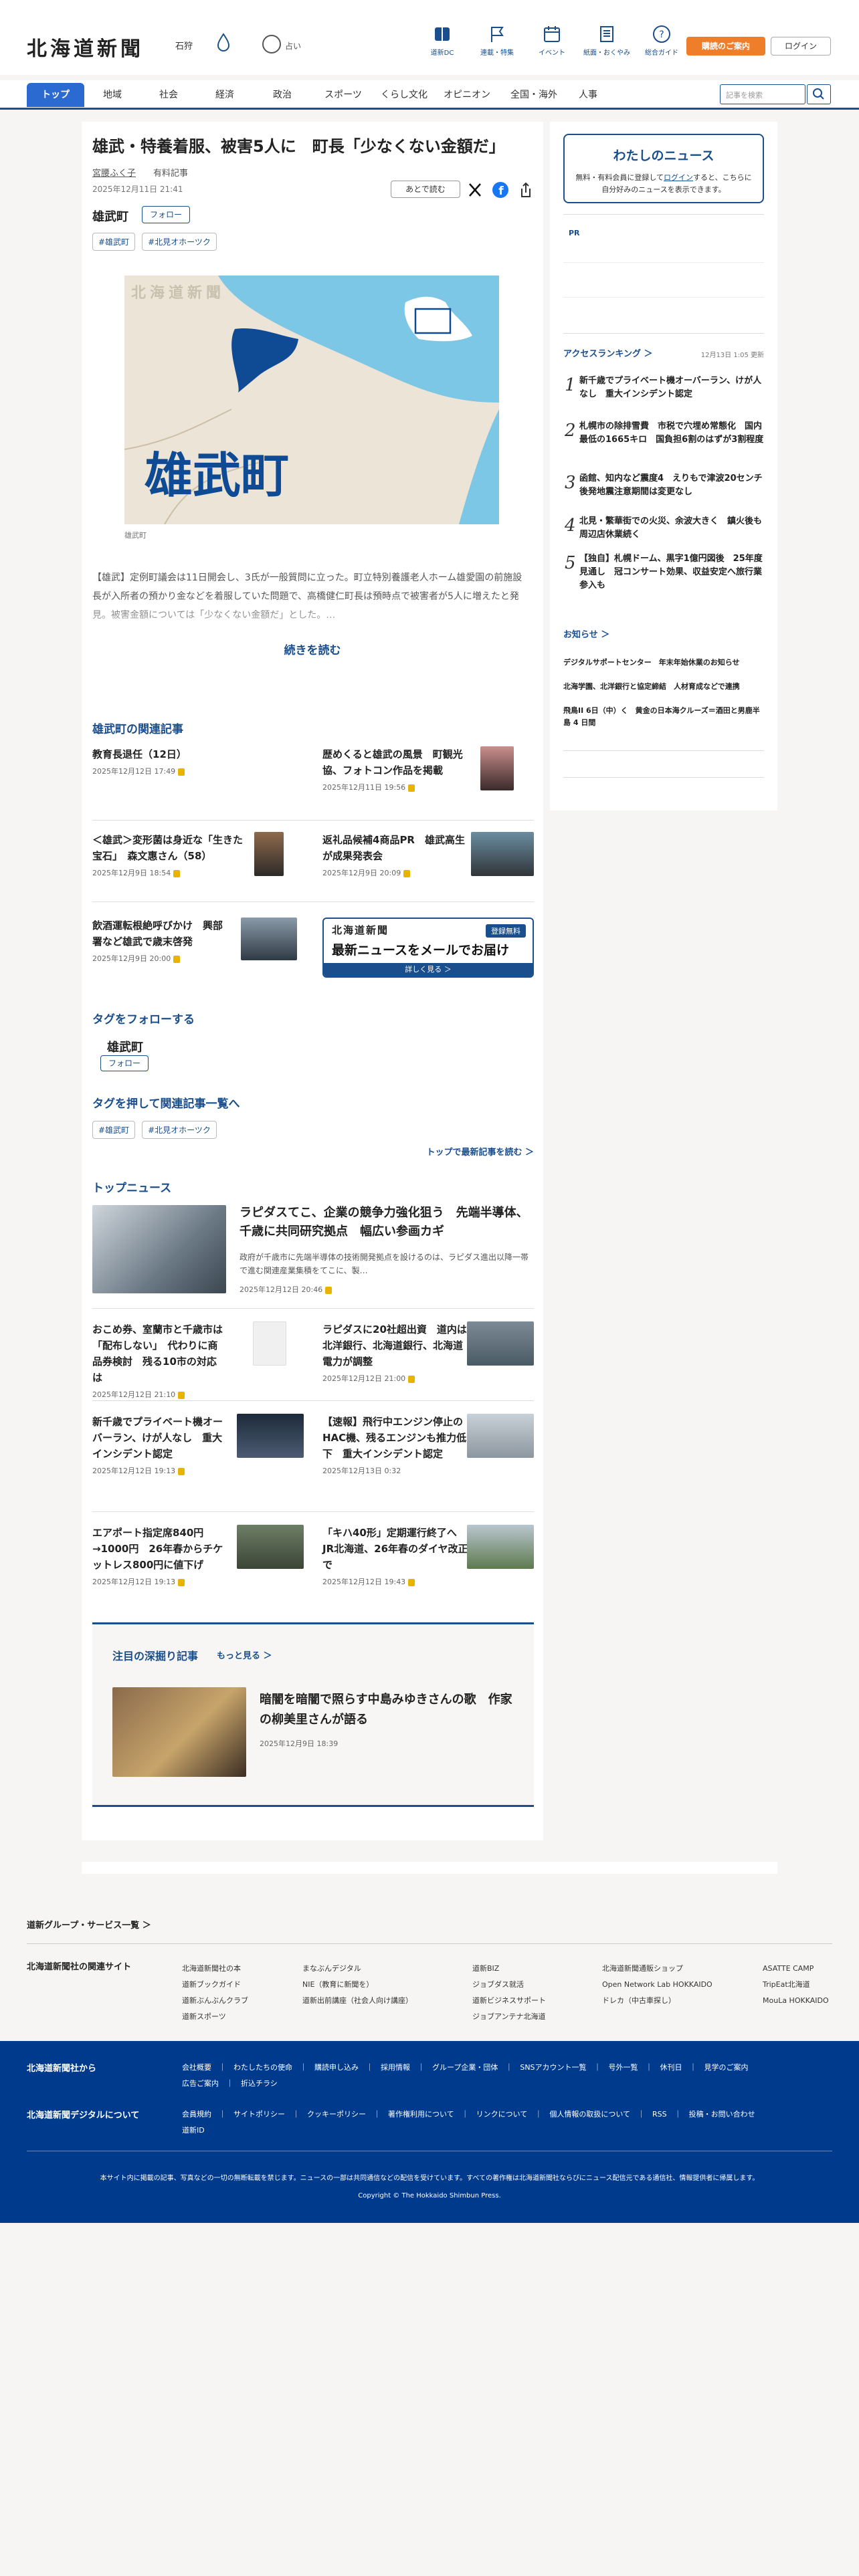 This screenshot has height=2576, width=859. Describe the element at coordinates (663, 687) in the screenshot. I see `notice-item: 北海学園、北洋銀行と協定締結 人材育成などで連携` at that location.